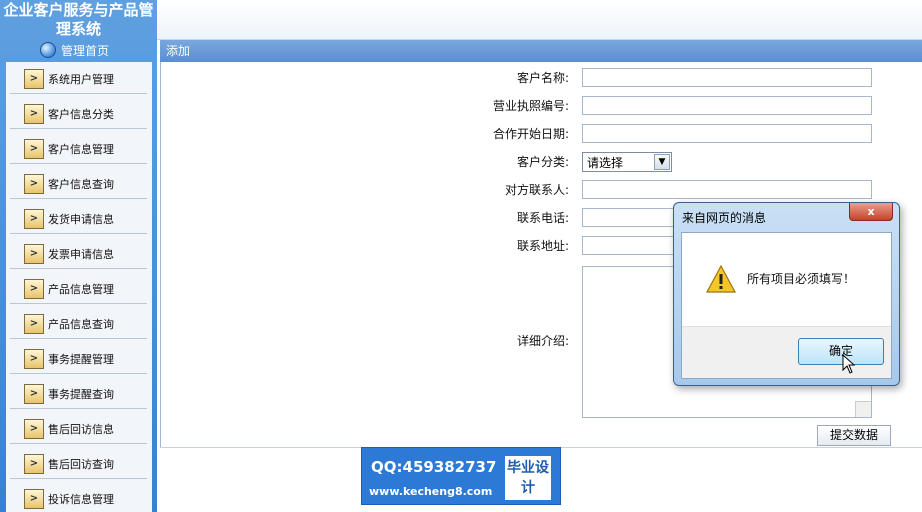 Image resolution: width=922 pixels, height=512 pixels. I want to click on sidebar-item-customer-manage: > 客户信息管理, so click(78, 149).